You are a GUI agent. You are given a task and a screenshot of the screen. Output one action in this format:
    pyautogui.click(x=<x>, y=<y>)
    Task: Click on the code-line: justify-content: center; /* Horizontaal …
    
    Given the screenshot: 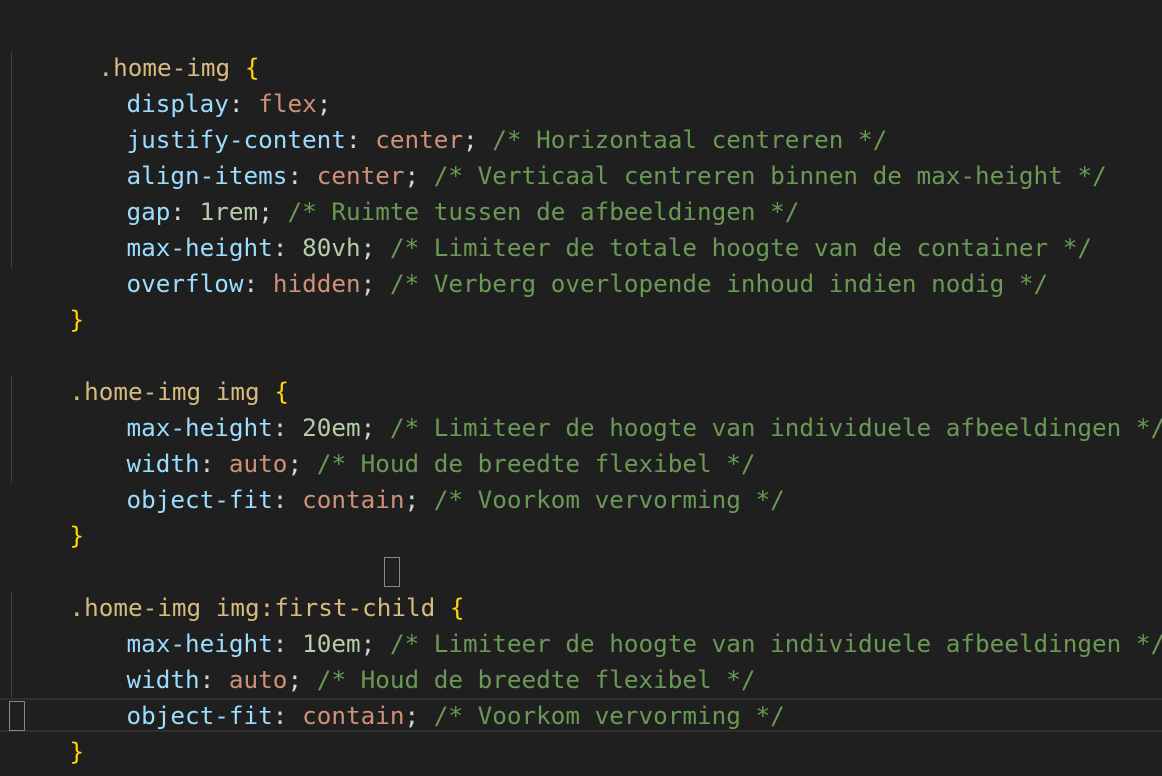 What is the action you would take?
    pyautogui.click(x=478, y=120)
    